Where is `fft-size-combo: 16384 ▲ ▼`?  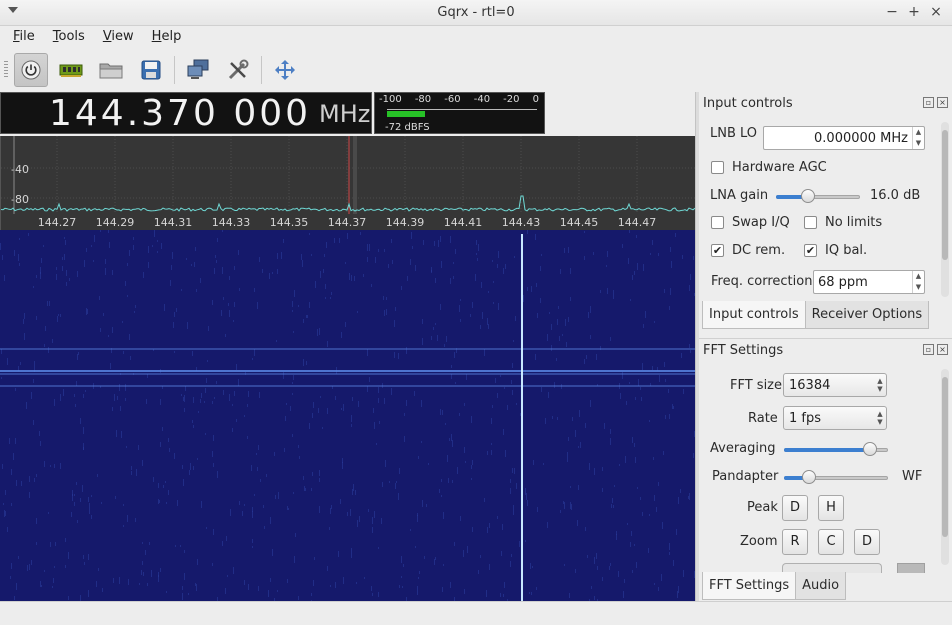
fft-size-combo: 16384 ▲ ▼ is located at coordinates (835, 385).